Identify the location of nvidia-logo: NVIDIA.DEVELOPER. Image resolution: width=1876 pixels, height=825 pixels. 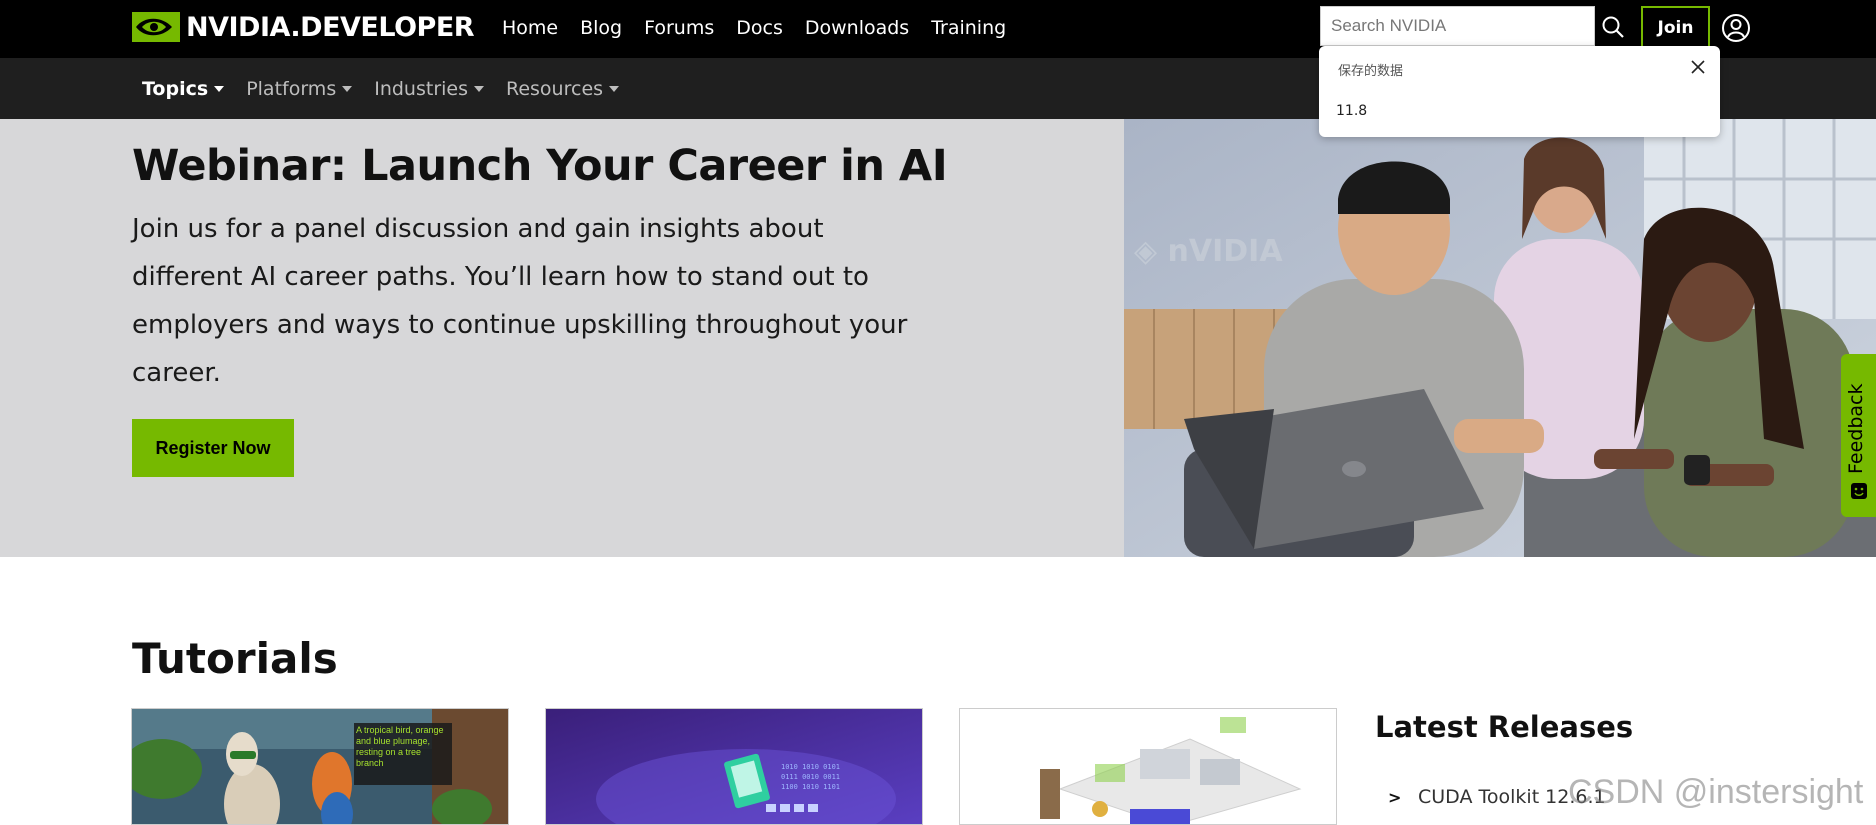
(303, 27).